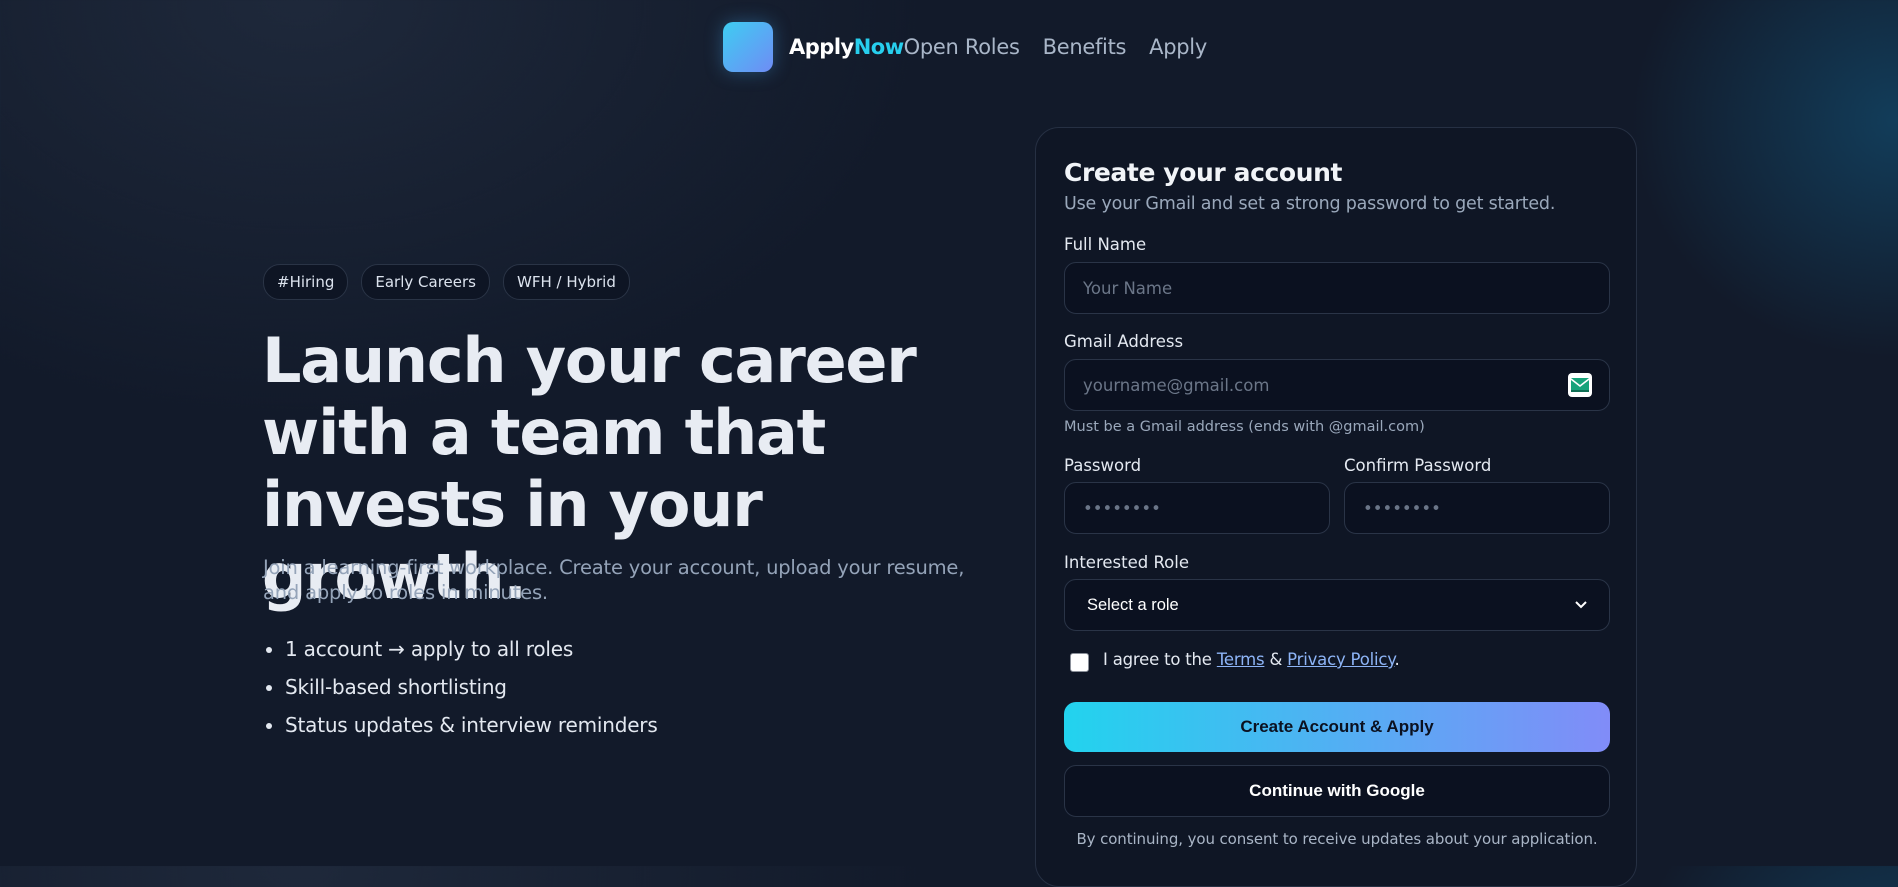  I want to click on role-select-value: Select a role, so click(1133, 604).